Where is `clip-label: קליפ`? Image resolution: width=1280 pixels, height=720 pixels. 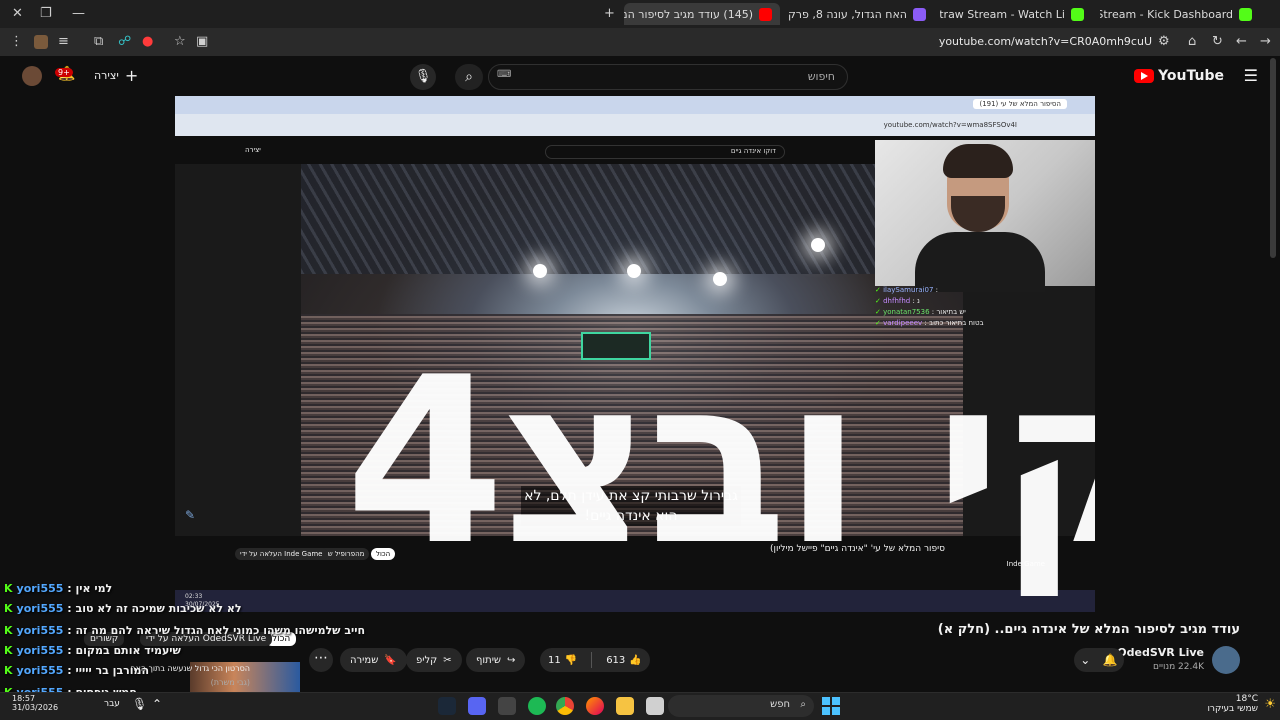
clip-label: קליפ is located at coordinates (427, 660).